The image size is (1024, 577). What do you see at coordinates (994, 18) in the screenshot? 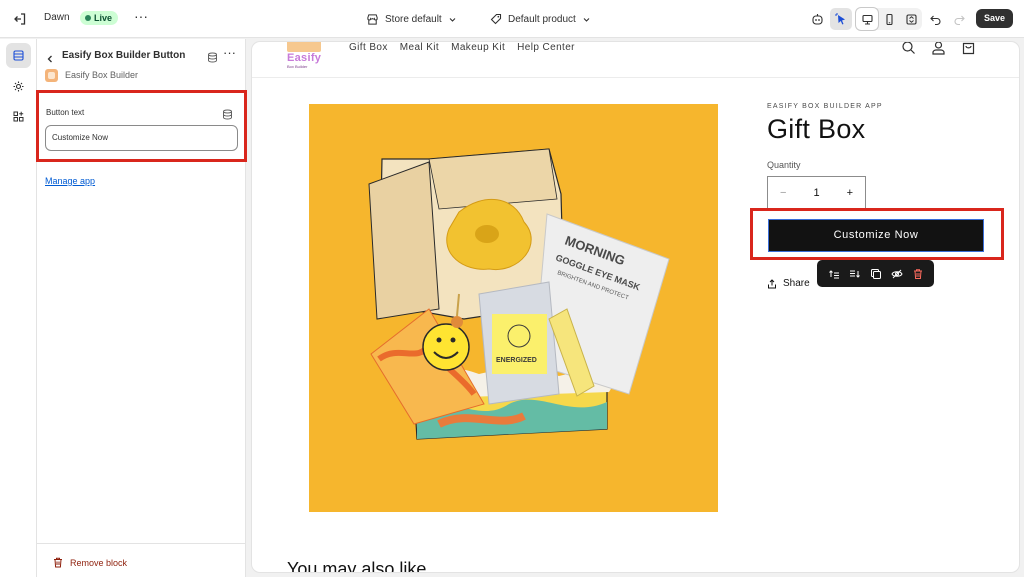
I see `save-button: Save` at bounding box center [994, 18].